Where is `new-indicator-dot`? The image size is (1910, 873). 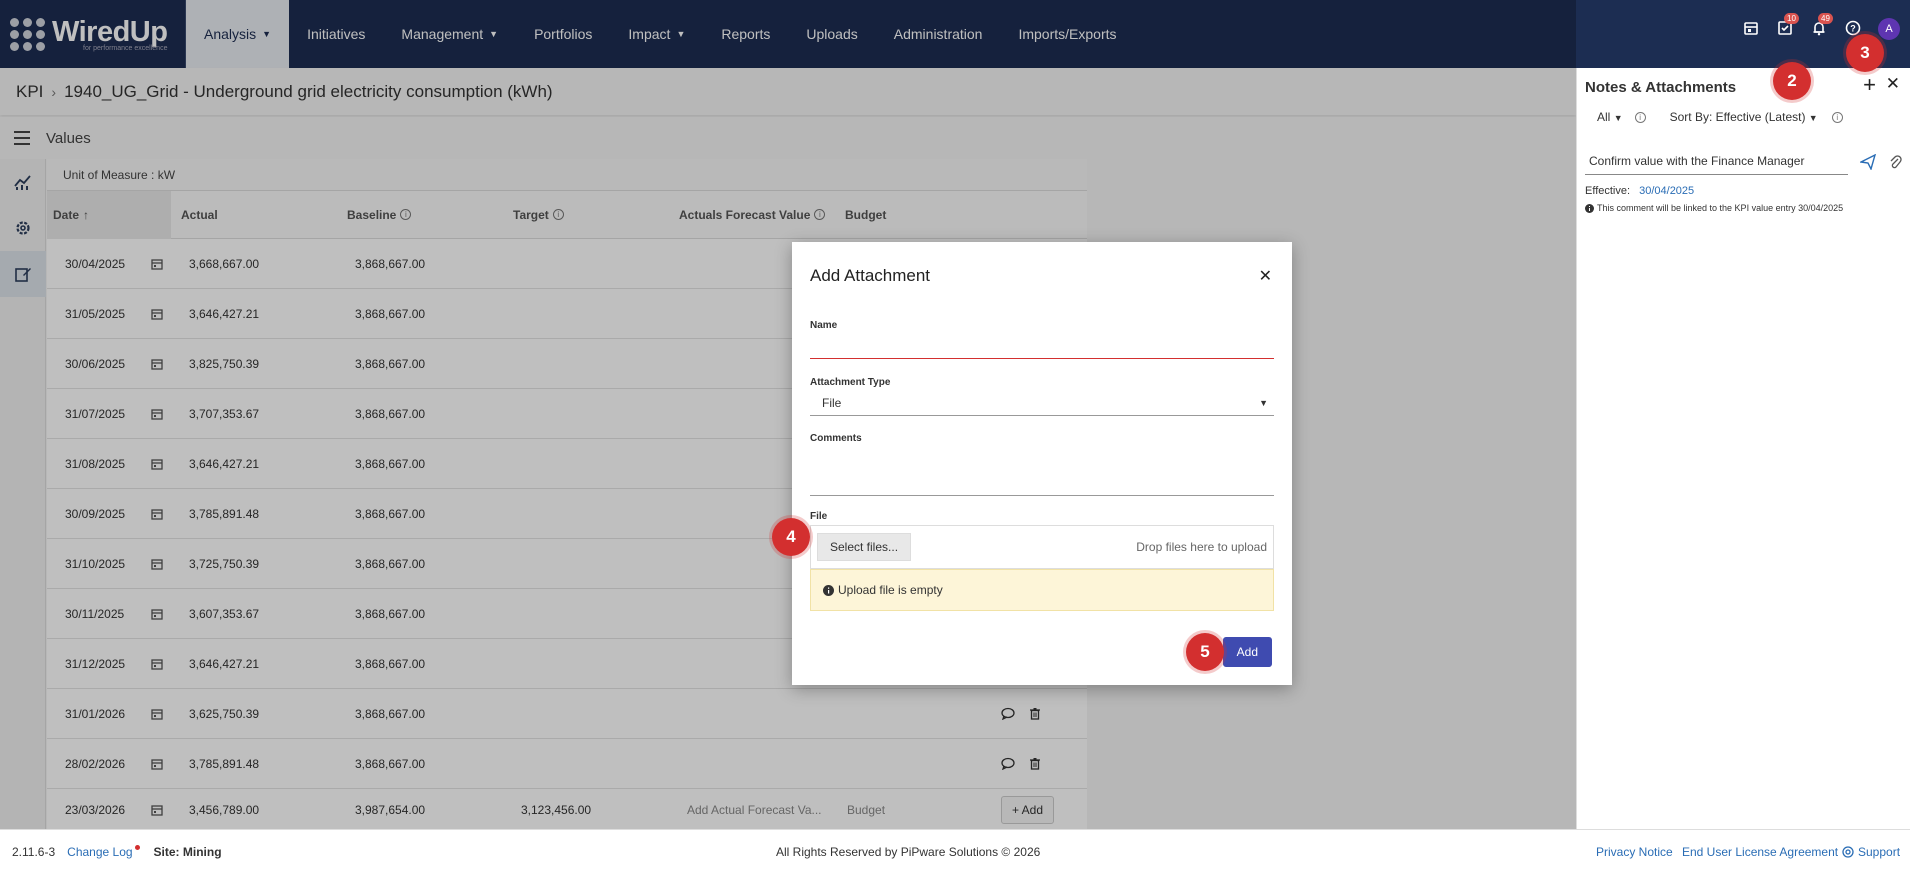
new-indicator-dot is located at coordinates (137, 847).